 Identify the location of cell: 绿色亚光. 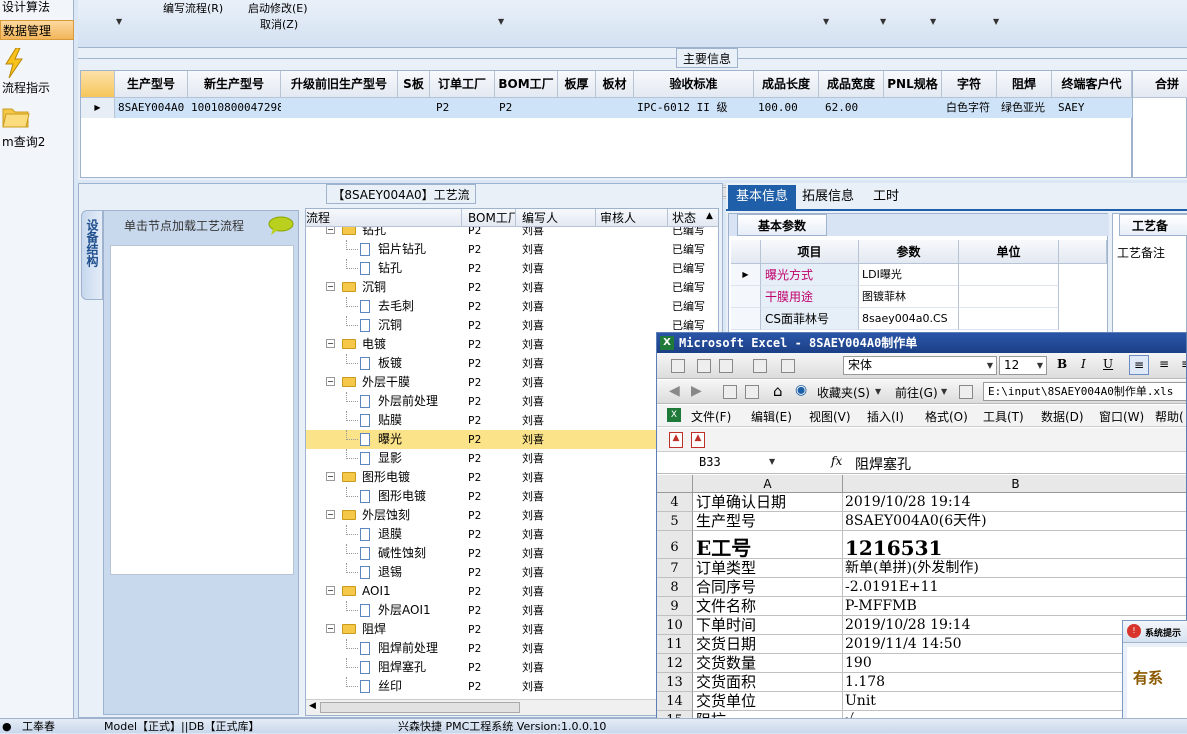
(1024, 108).